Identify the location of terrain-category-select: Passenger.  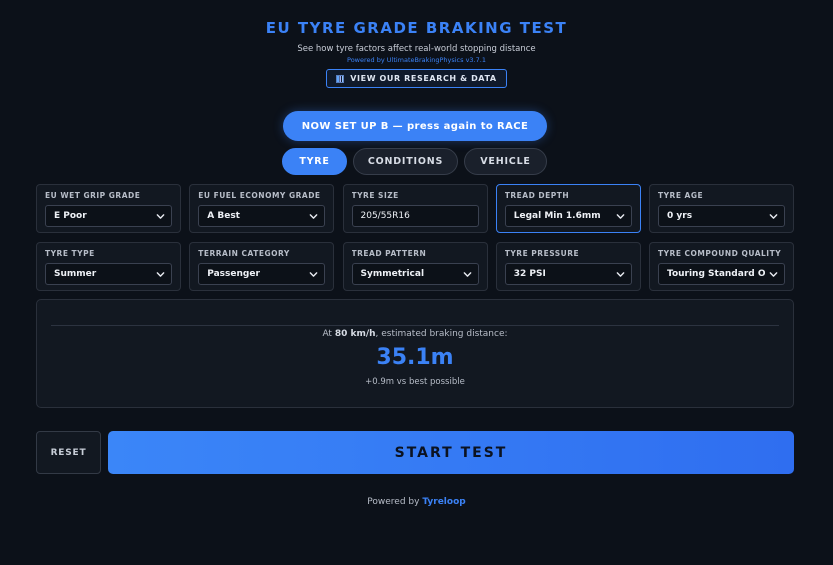
(262, 274).